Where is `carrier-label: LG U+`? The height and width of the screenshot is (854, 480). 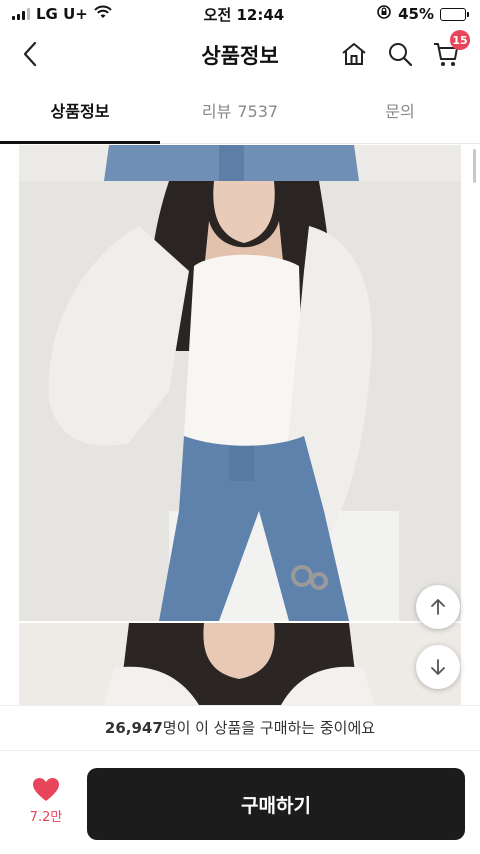 carrier-label: LG U+ is located at coordinates (62, 14).